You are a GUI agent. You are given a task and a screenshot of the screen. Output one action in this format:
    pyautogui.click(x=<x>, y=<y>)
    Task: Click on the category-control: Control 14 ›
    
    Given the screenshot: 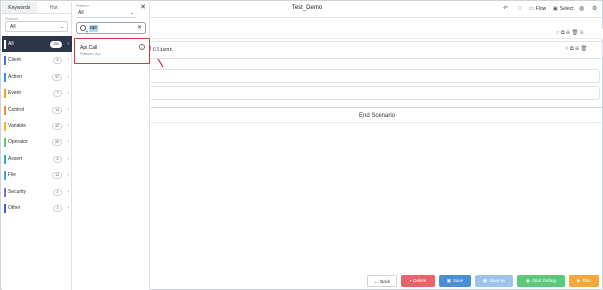 What is the action you would take?
    pyautogui.click(x=37, y=110)
    